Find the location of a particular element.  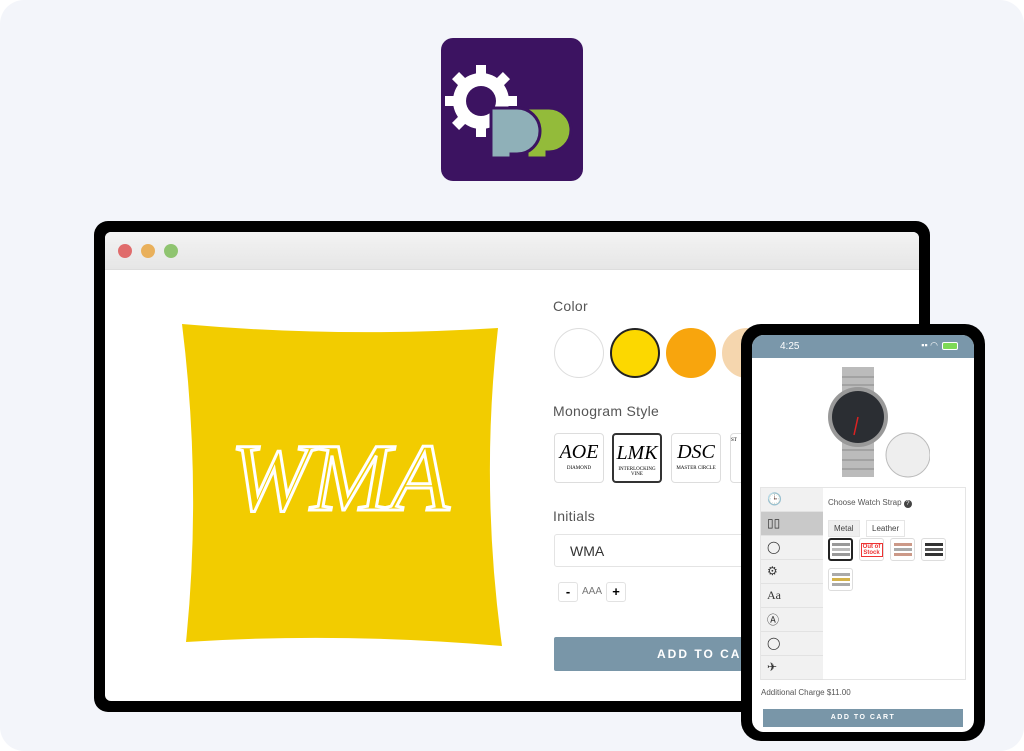

out-of-stock-badge: Out of Stock is located at coordinates (871, 549).